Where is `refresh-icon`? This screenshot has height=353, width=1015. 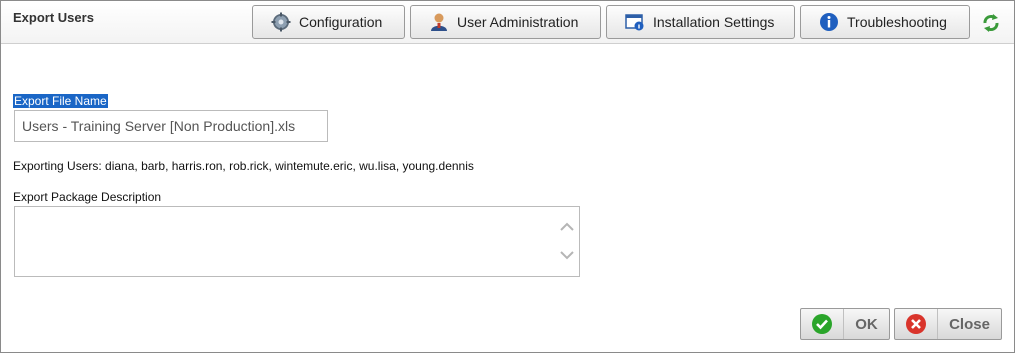
refresh-icon is located at coordinates (991, 23).